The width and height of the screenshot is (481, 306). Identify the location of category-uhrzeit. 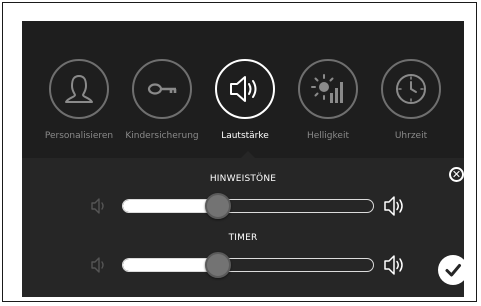
(411, 89).